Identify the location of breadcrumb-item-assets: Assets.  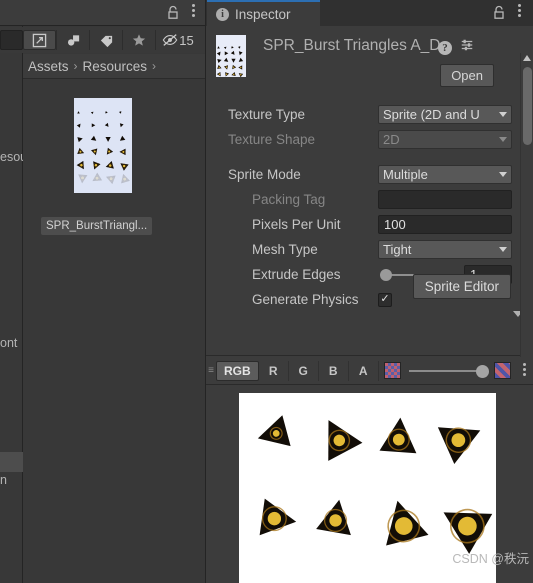
(48, 66).